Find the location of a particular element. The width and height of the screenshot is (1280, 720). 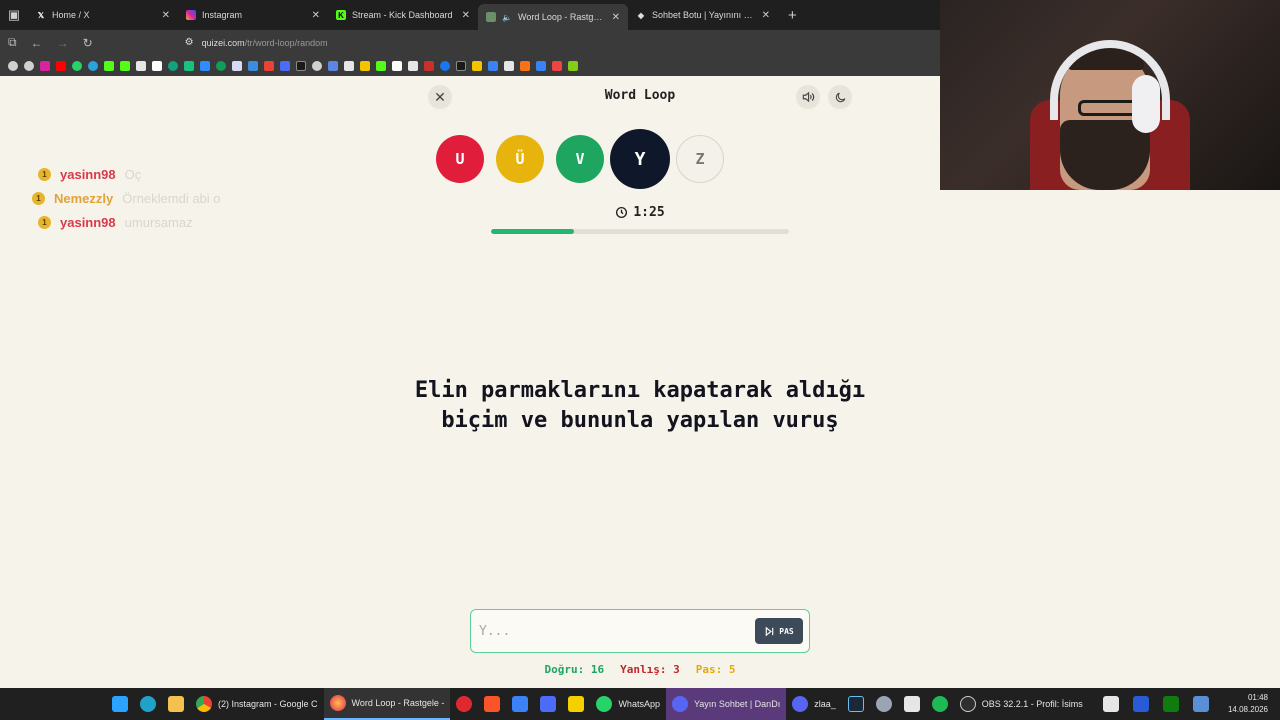

taskbar-snipping is located at coordinates (912, 704).